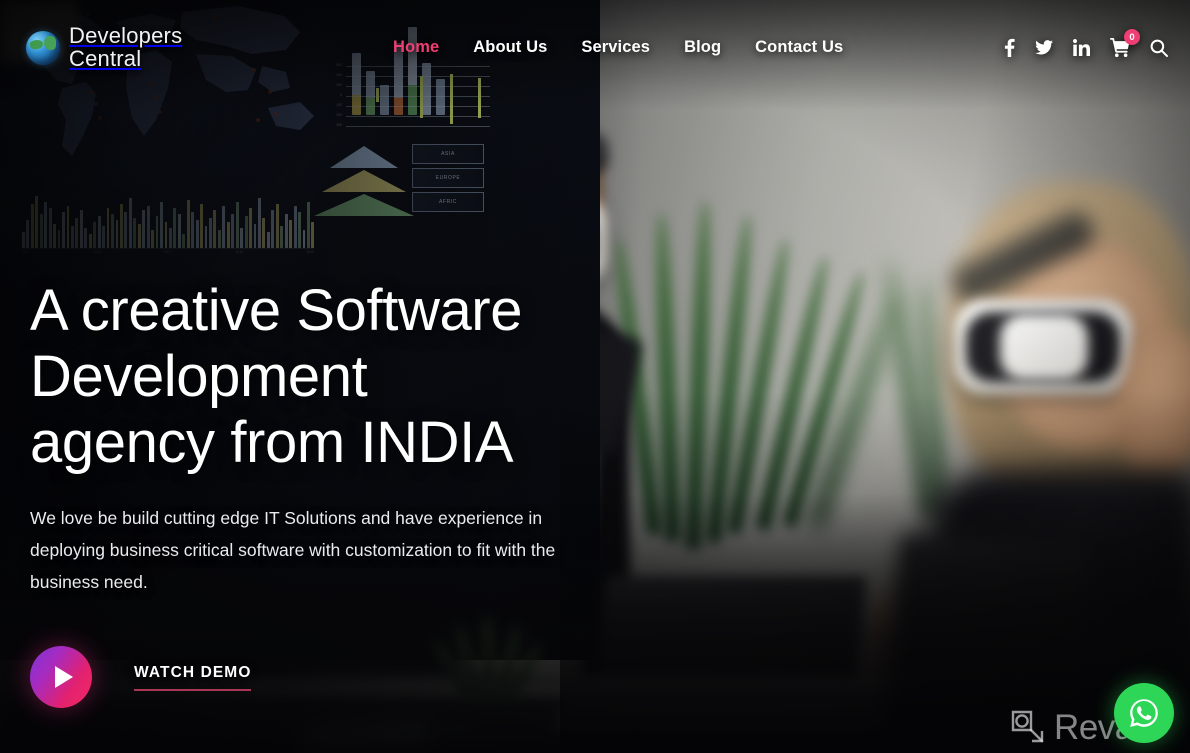  Describe the element at coordinates (510, 47) in the screenshot. I see `nav-item-about-us: About Us` at that location.